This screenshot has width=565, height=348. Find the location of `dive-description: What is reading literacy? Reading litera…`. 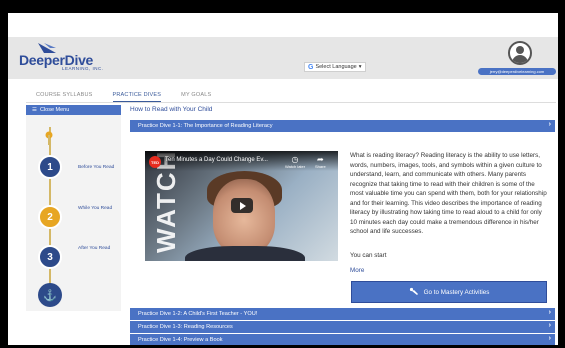

dive-description: What is reading literacy? Reading litera… is located at coordinates (448, 193).